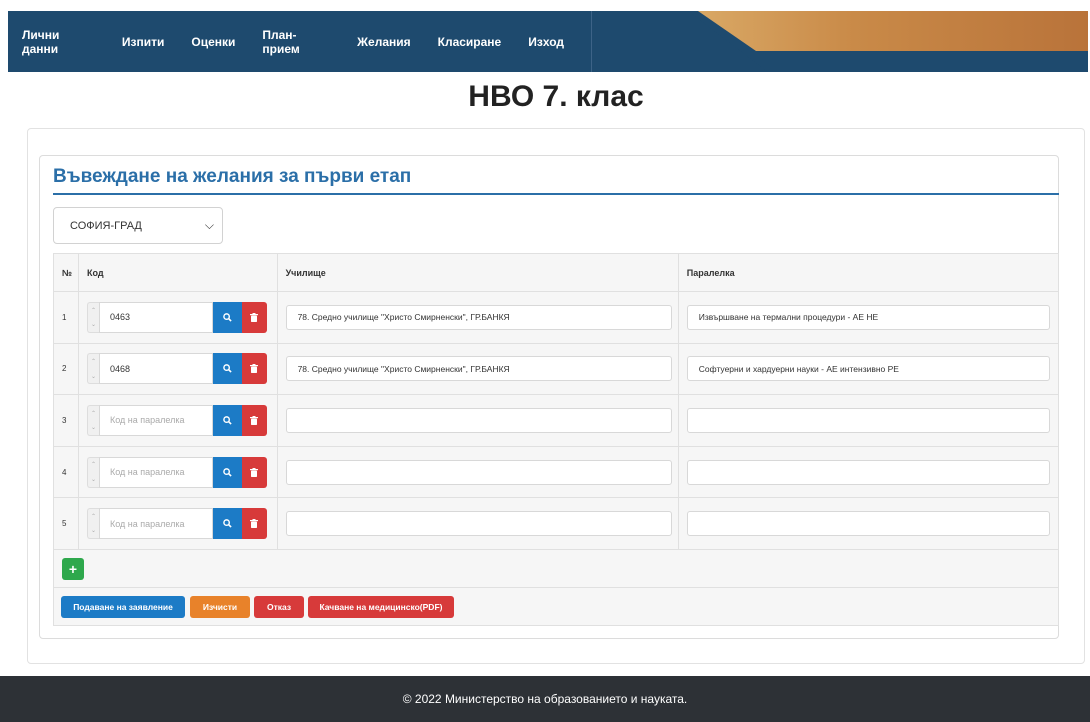  Describe the element at coordinates (296, 42) in the screenshot. I see `nav-item-admission-plan: План-прием` at that location.